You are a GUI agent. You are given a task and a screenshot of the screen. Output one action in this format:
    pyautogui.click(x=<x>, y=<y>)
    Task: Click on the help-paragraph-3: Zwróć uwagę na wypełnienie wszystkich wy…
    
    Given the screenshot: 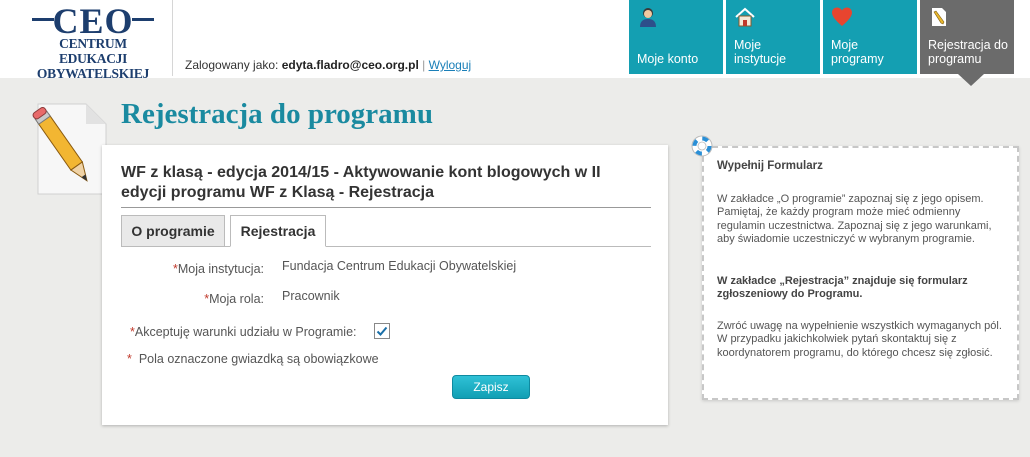 What is the action you would take?
    pyautogui.click(x=859, y=339)
    